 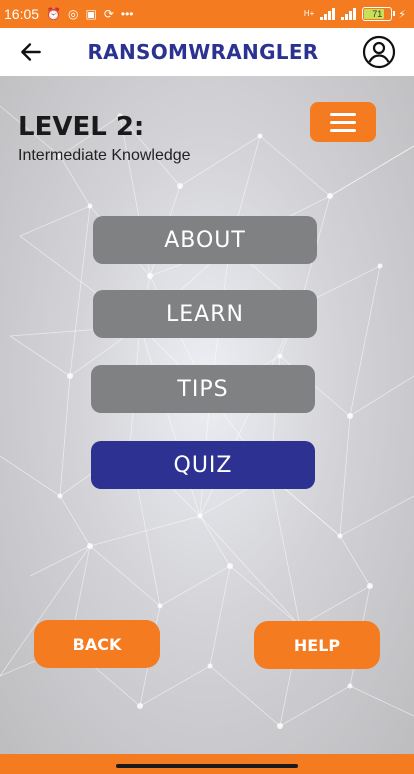 I want to click on status-left: 16:05 ⏰ ◎ ▣ ⟳ •••, so click(x=69, y=14).